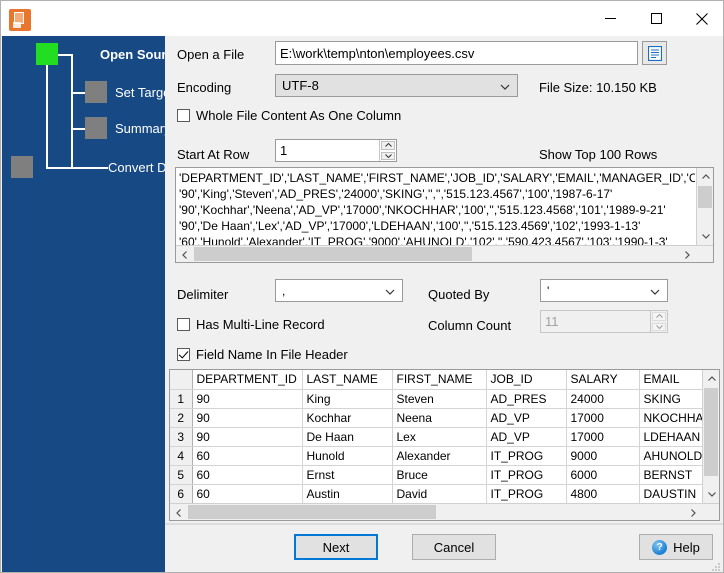  What do you see at coordinates (610, 18) in the screenshot?
I see `minimize-icon` at bounding box center [610, 18].